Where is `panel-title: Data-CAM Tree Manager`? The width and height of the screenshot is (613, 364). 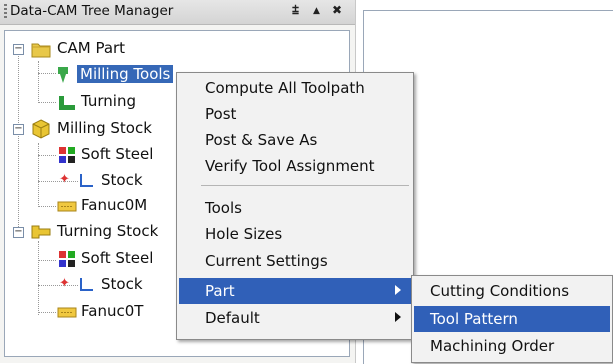 panel-title: Data-CAM Tree Manager is located at coordinates (92, 11).